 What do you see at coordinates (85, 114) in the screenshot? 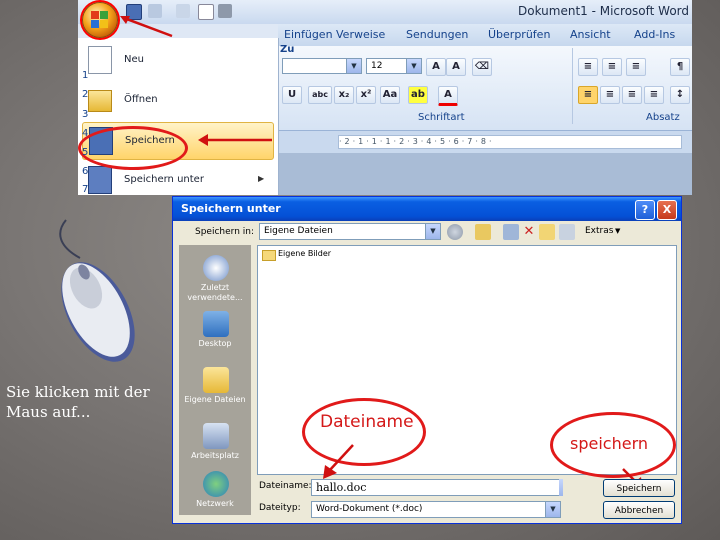
I see `recent-item-number: 3` at bounding box center [85, 114].